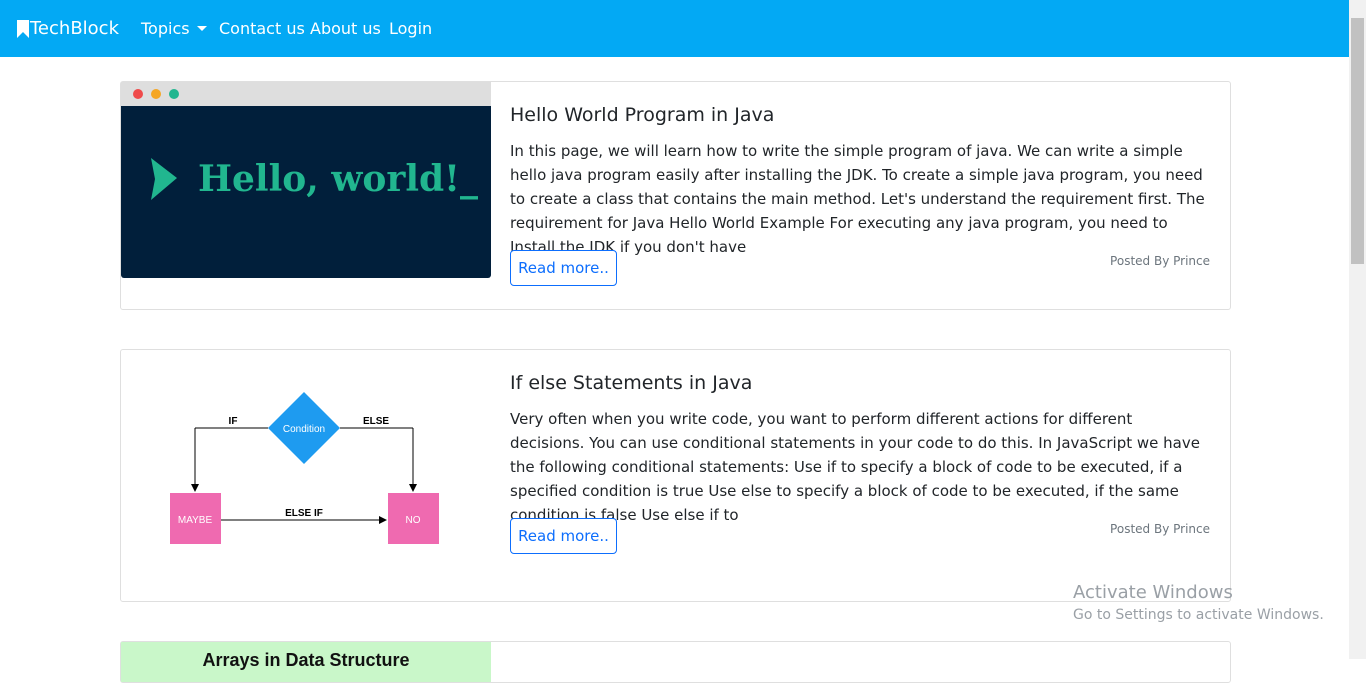 The width and height of the screenshot is (1366, 683). I want to click on scrollbar-thumb, so click(1357, 141).